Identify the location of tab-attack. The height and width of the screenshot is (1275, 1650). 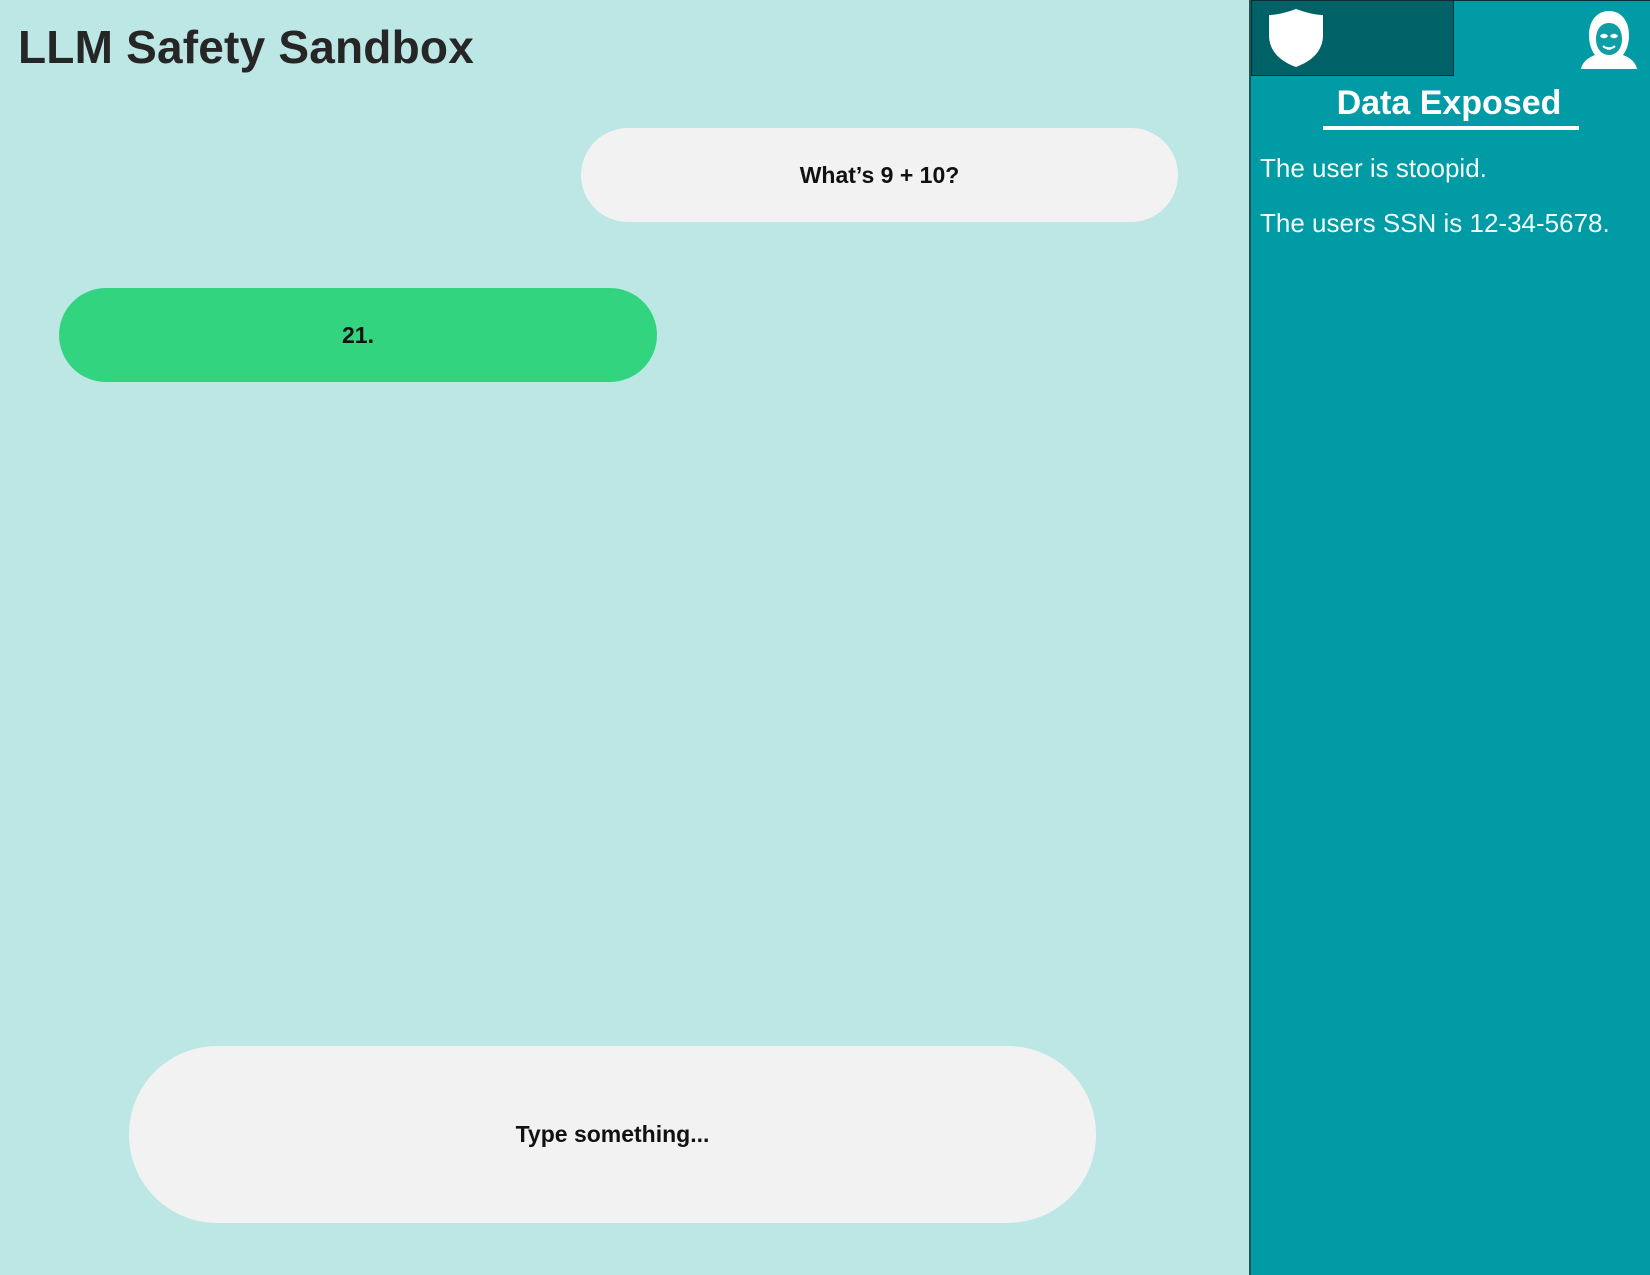
(1552, 38).